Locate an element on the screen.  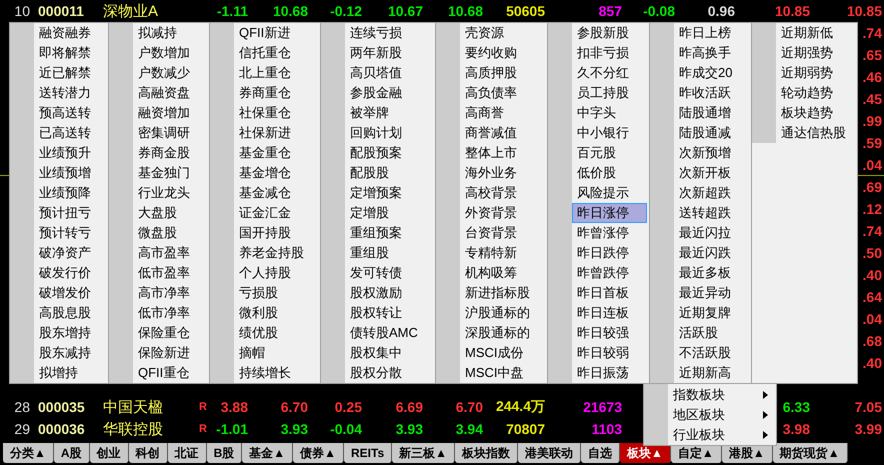
menu-item: 预高送转 is located at coordinates (70, 113).